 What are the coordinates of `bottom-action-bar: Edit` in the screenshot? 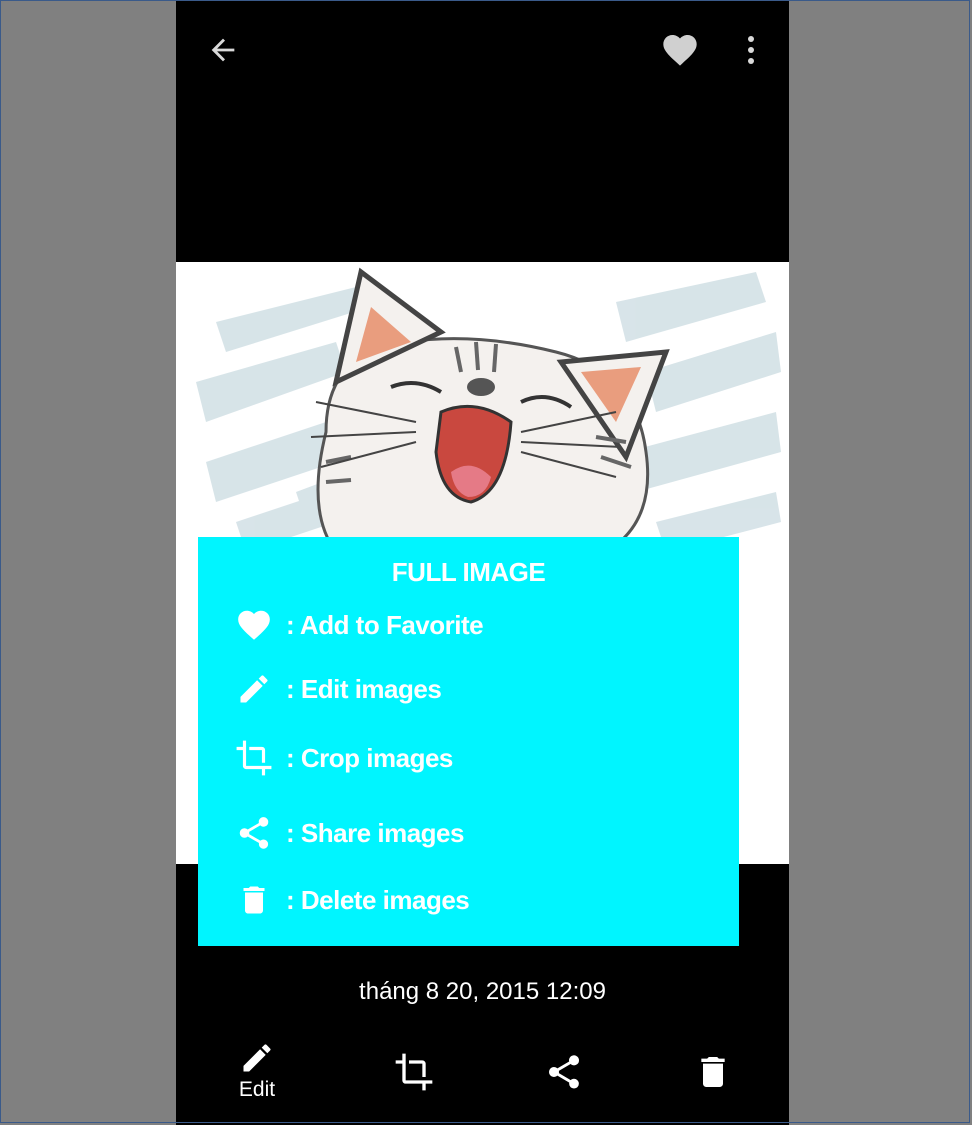 It's located at (482, 1082).